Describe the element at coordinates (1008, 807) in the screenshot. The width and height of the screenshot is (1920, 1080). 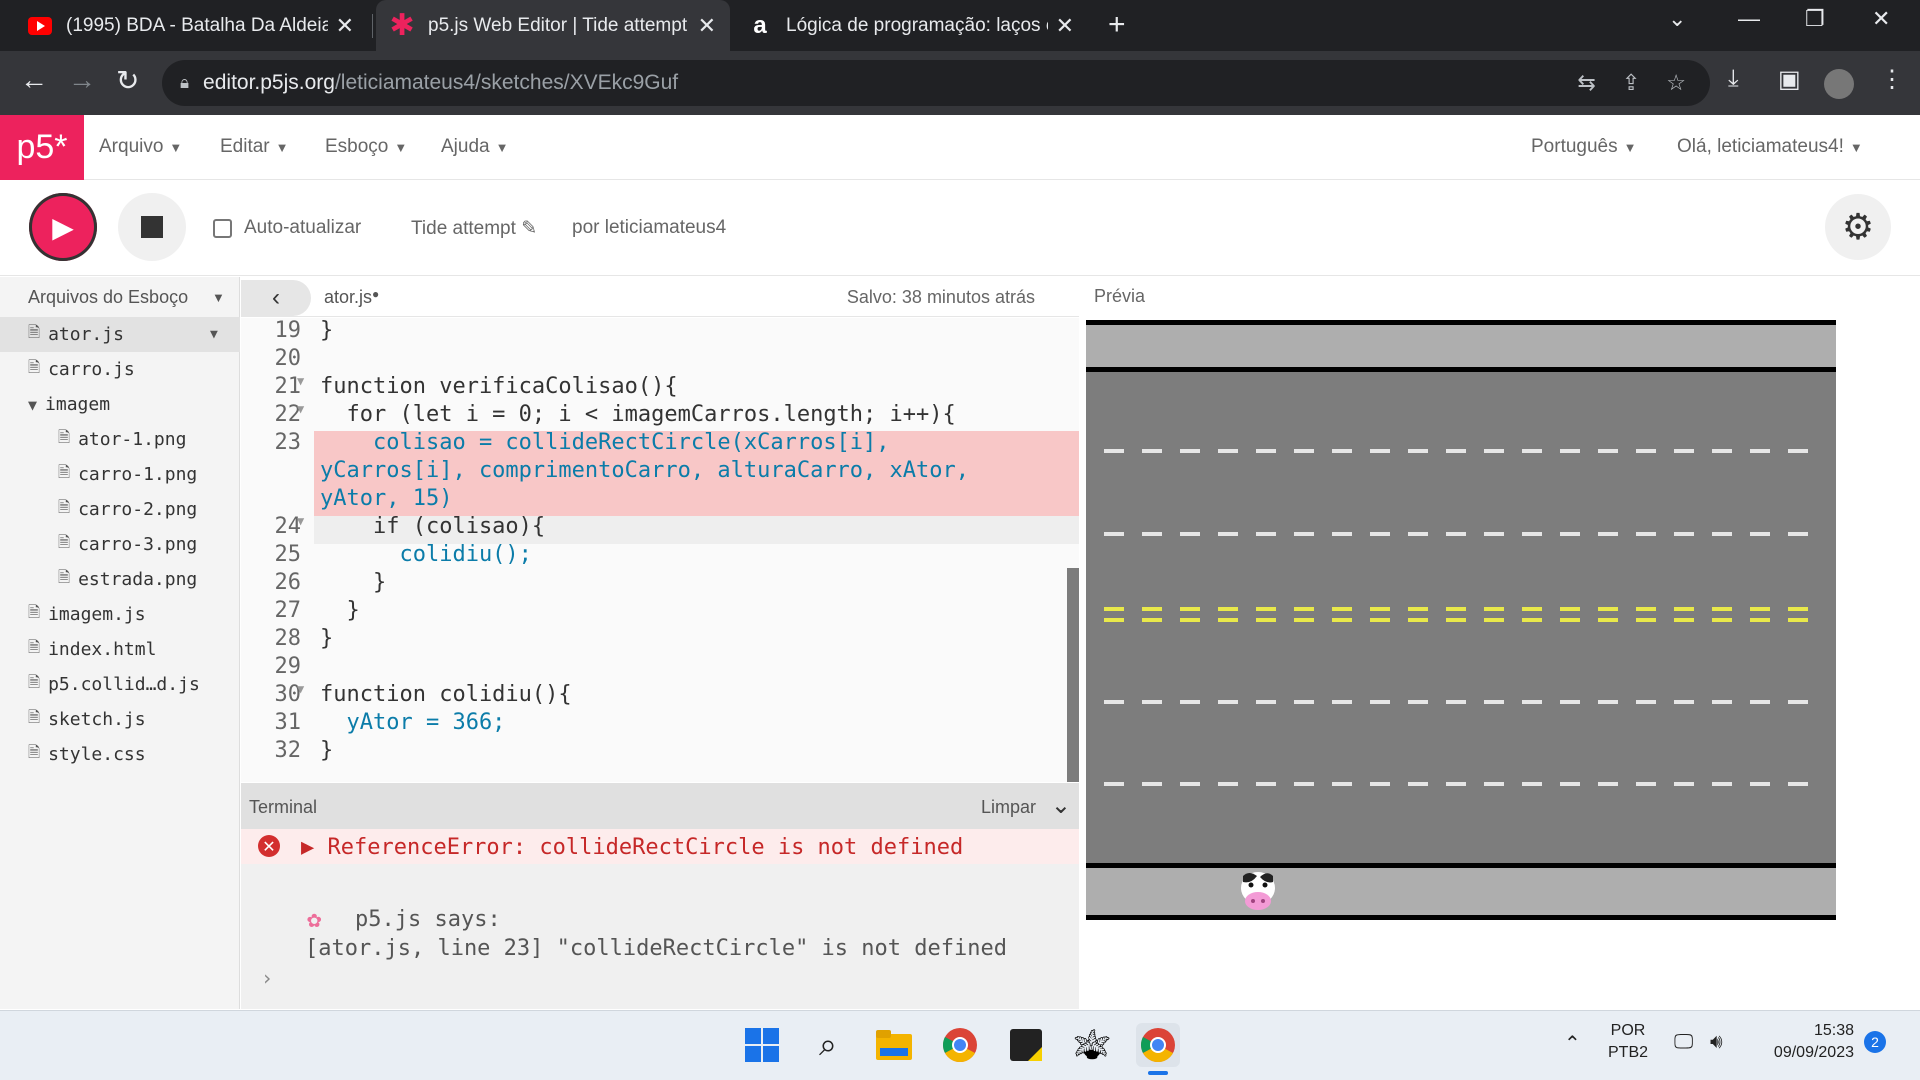
I see `clear-console-button: Limpar` at that location.